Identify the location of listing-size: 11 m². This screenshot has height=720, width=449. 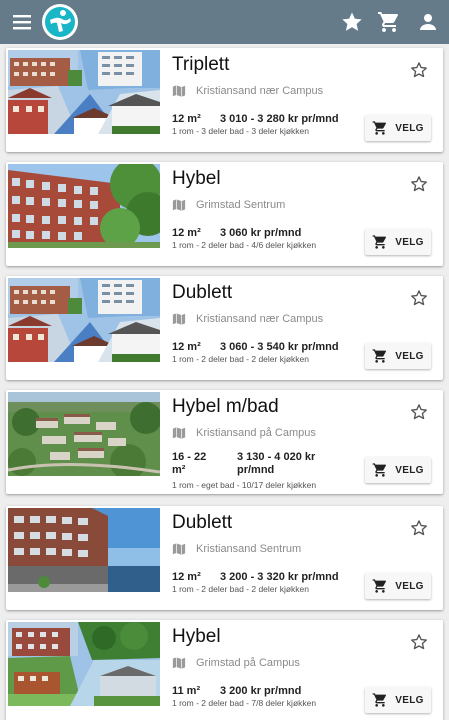
(186, 691).